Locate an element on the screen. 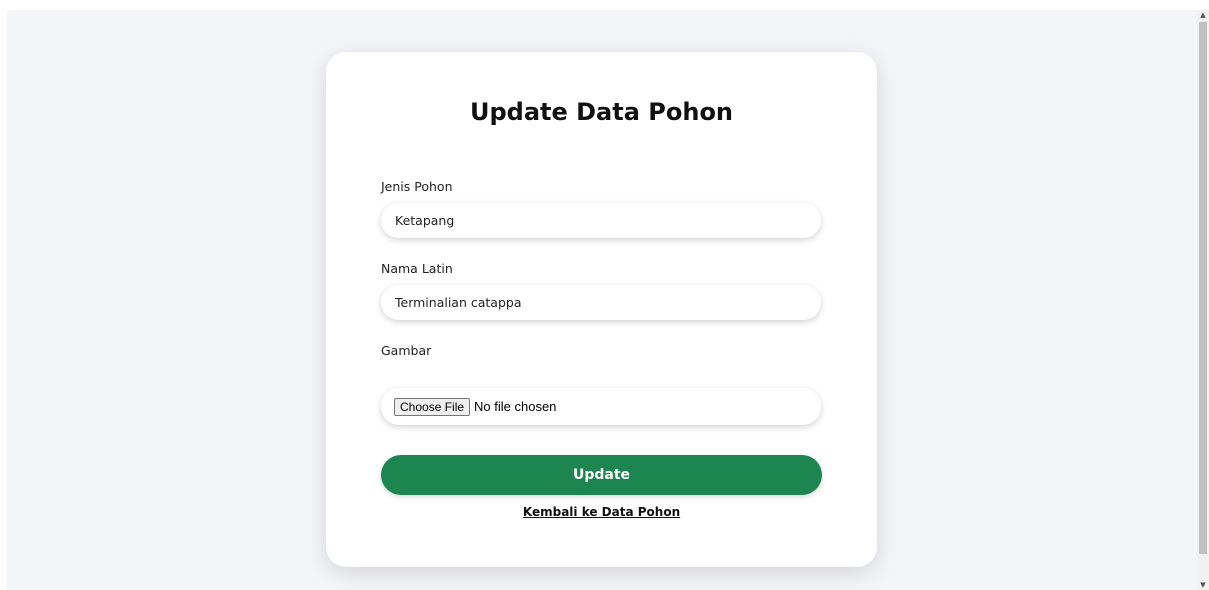  scrollbar-thumb is located at coordinates (1203, 288).